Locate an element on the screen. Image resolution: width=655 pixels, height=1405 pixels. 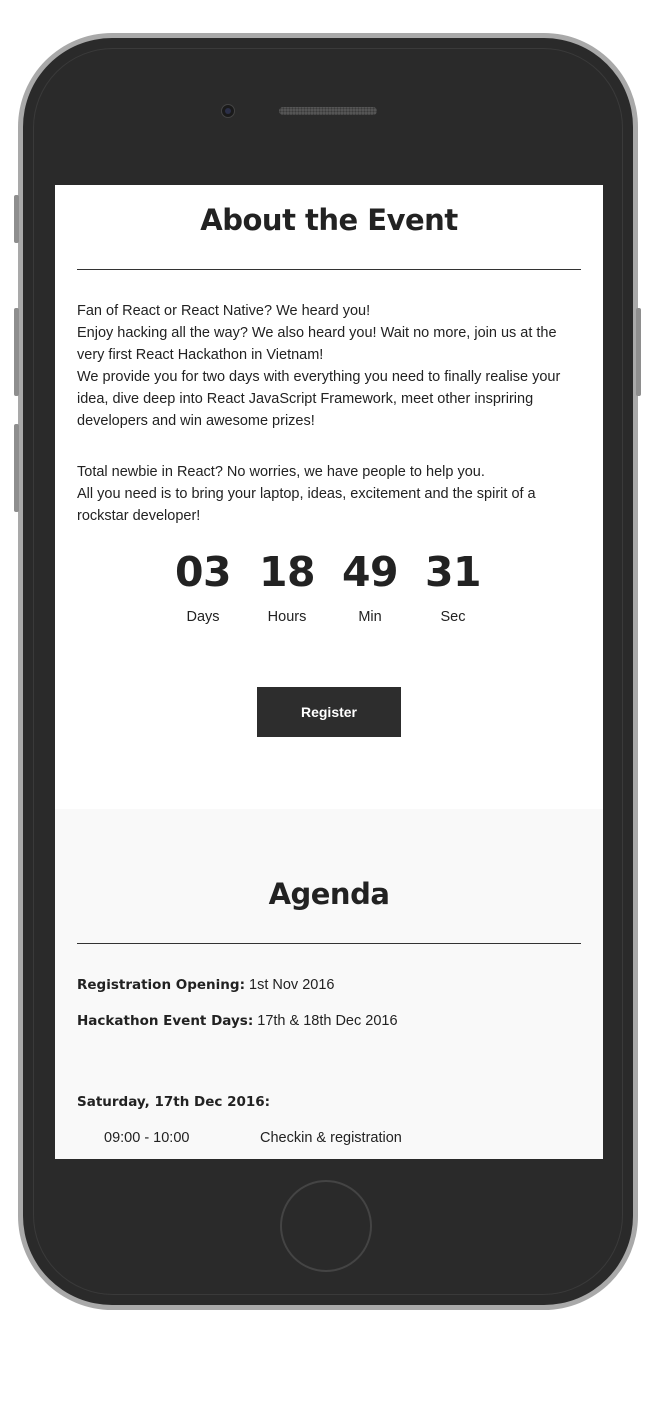
countdown-sec: 31 Sec is located at coordinates (453, 586).